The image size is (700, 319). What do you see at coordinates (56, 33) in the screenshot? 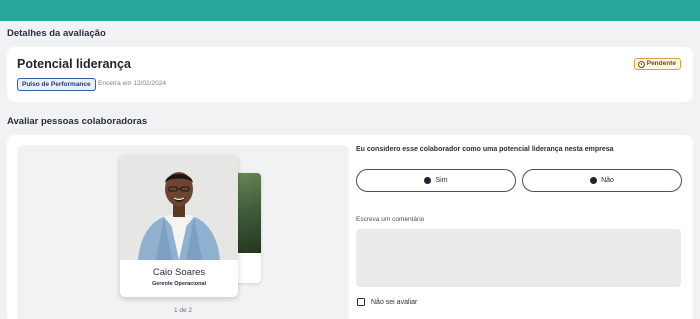
I see `details-section-title: Detalhes da avaliação` at bounding box center [56, 33].